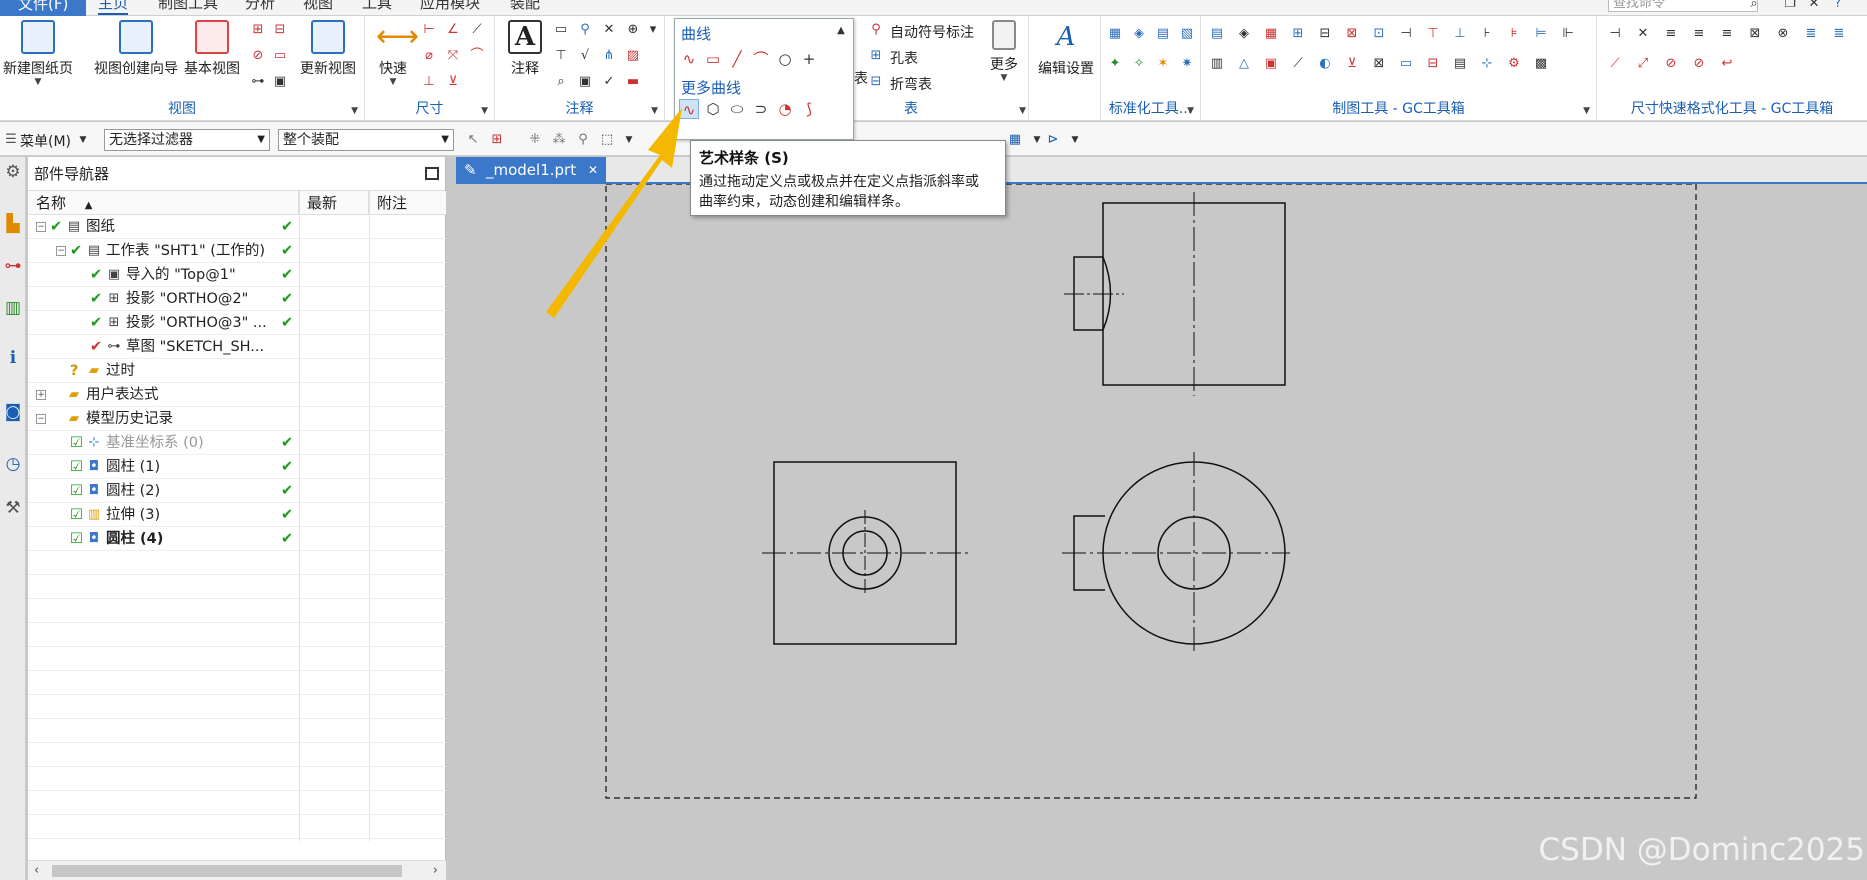 This screenshot has height=880, width=1867. Describe the element at coordinates (809, 109) in the screenshot. I see `offset-curve-icon: ⟆` at that location.